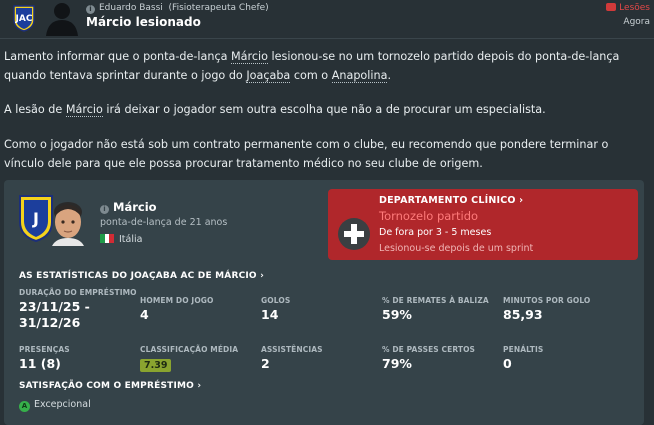 Image resolution: width=654 pixels, height=425 pixels. What do you see at coordinates (218, 8) in the screenshot?
I see `sender-role: (Fisioterapeuta Chefe)` at bounding box center [218, 8].